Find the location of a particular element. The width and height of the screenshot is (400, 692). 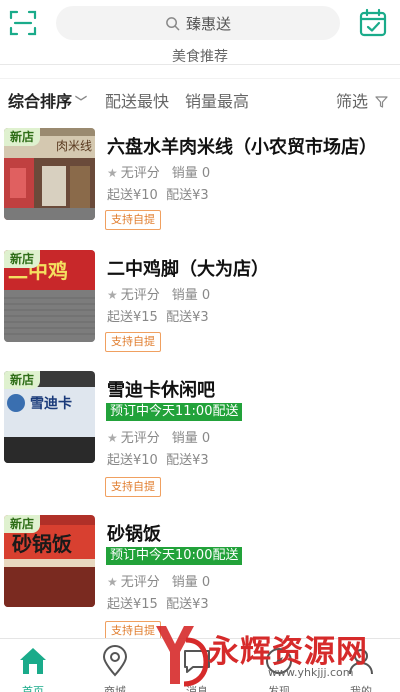

sort-fastest: 配送最快 is located at coordinates (137, 100).